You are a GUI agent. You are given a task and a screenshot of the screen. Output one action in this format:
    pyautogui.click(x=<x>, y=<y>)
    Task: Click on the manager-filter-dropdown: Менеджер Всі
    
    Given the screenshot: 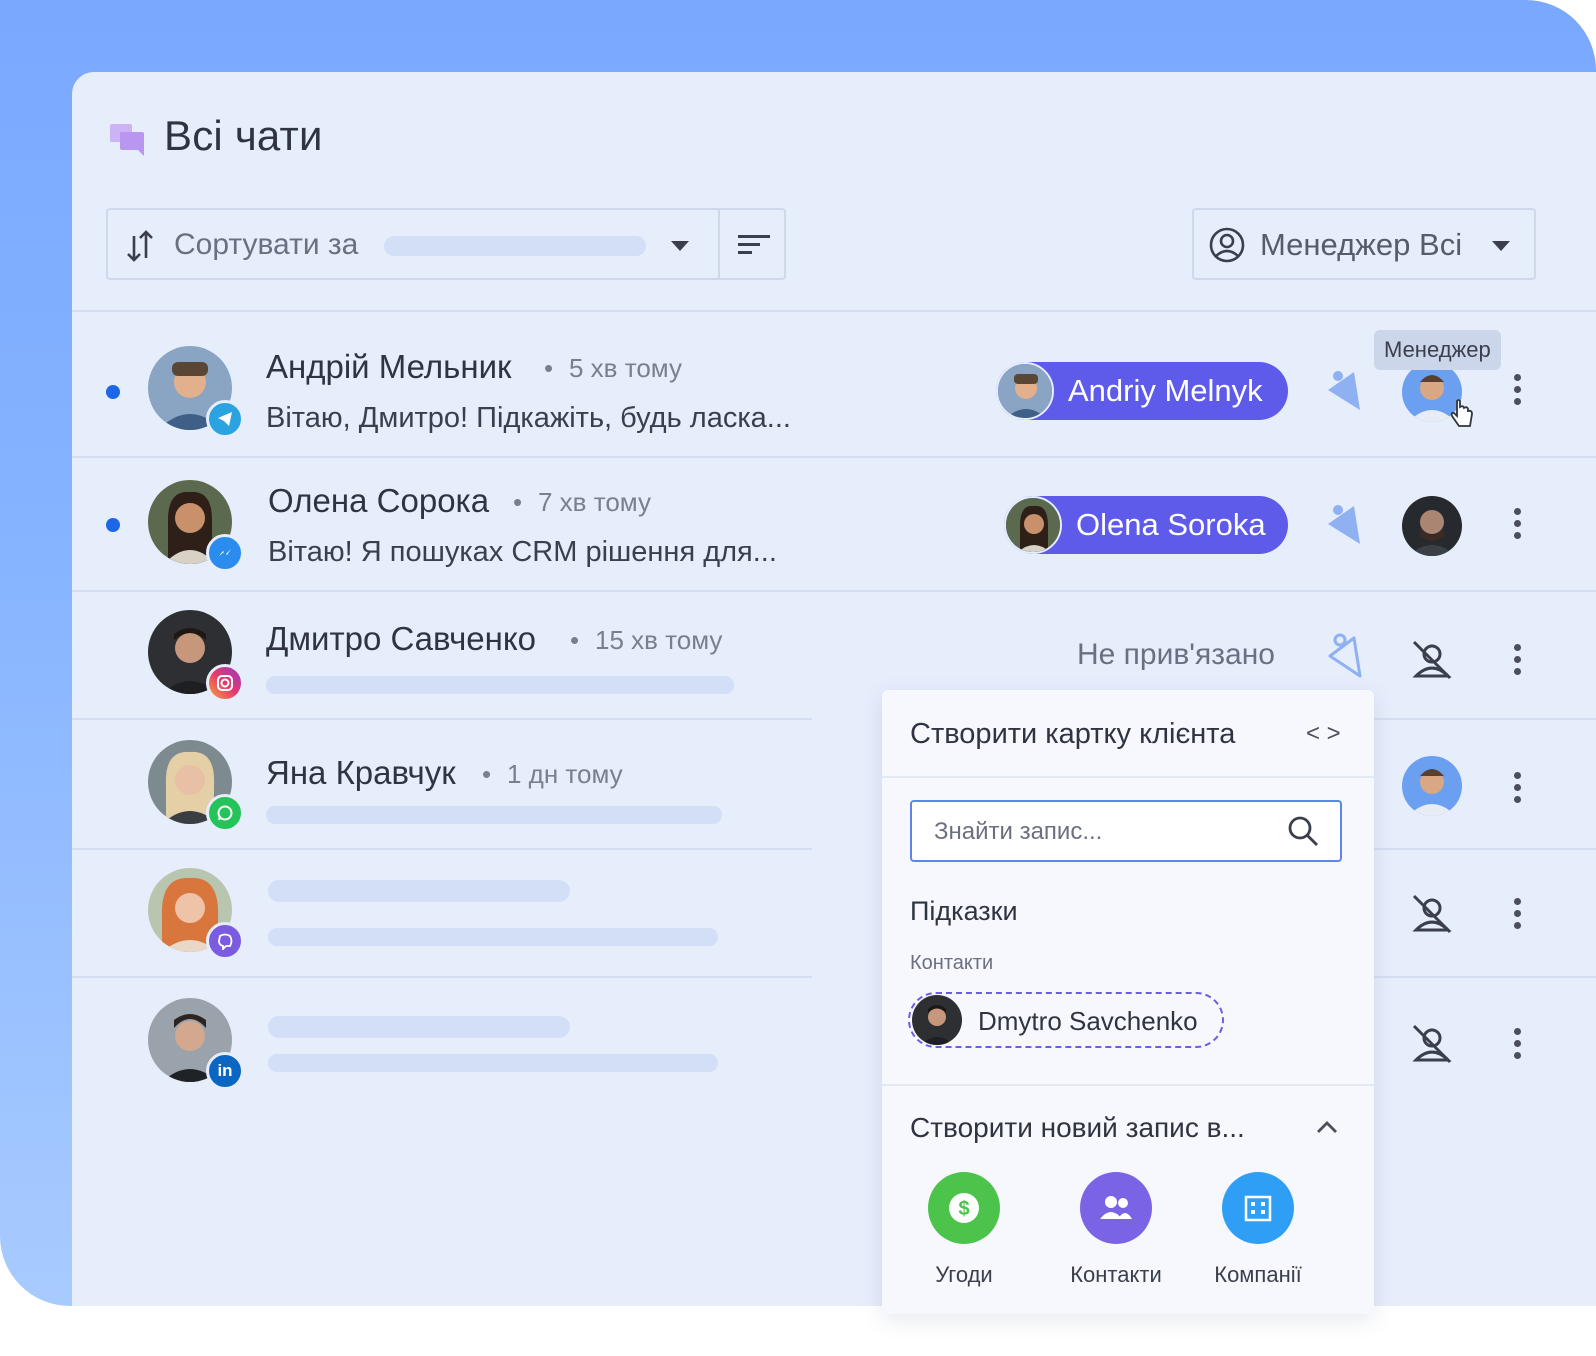 What is the action you would take?
    pyautogui.click(x=1364, y=244)
    